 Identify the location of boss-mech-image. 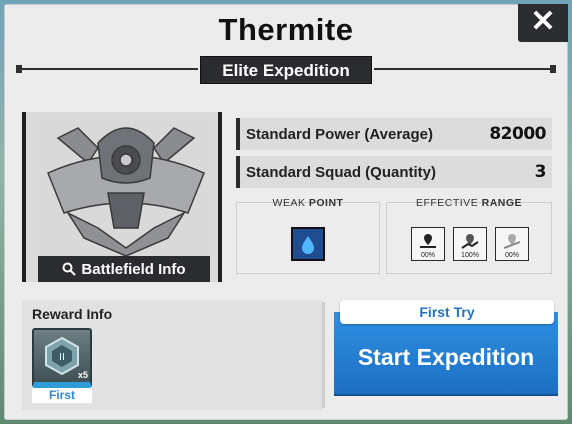
(126, 188).